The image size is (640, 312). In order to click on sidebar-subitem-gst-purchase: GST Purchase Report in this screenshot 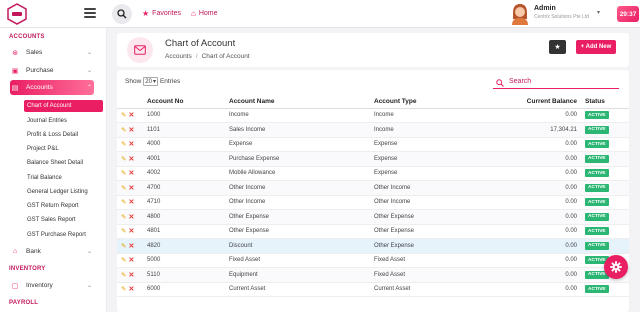, I will do `click(63, 235)`.